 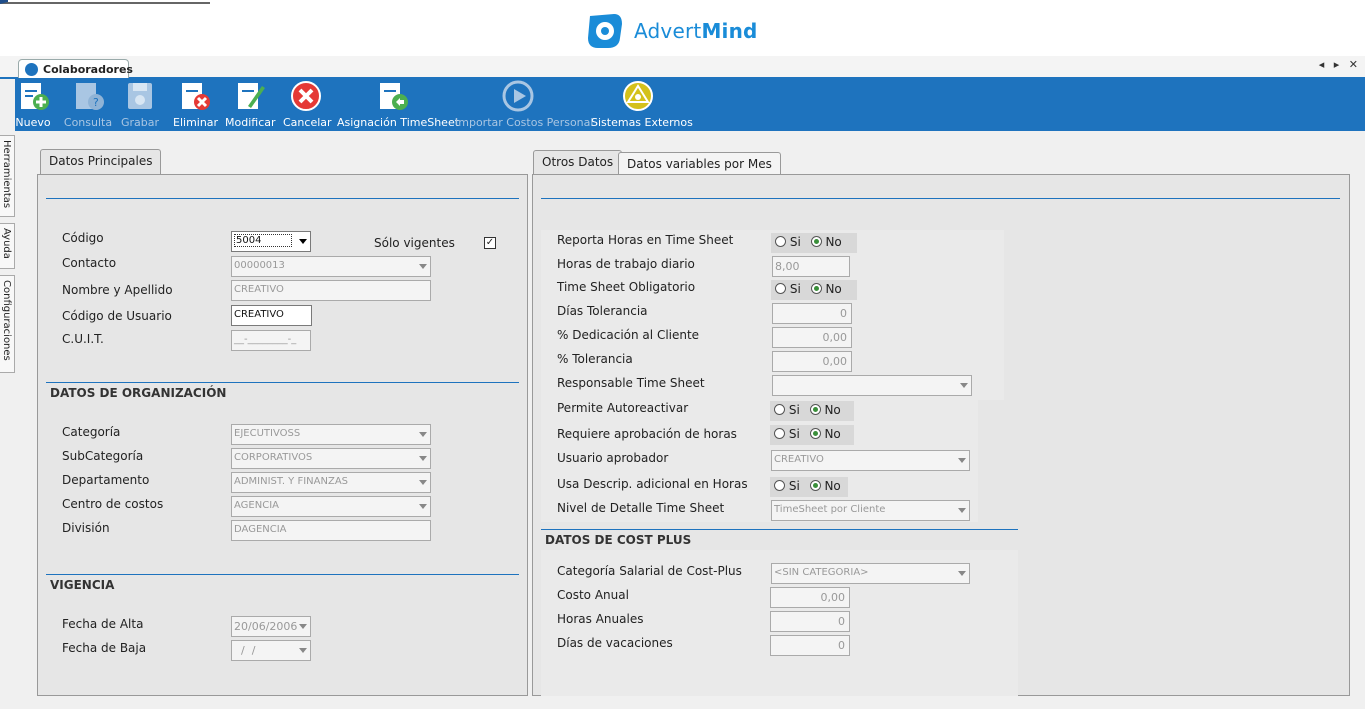 What do you see at coordinates (578, 163) in the screenshot?
I see `tab-otros-datos: Otros Datos` at bounding box center [578, 163].